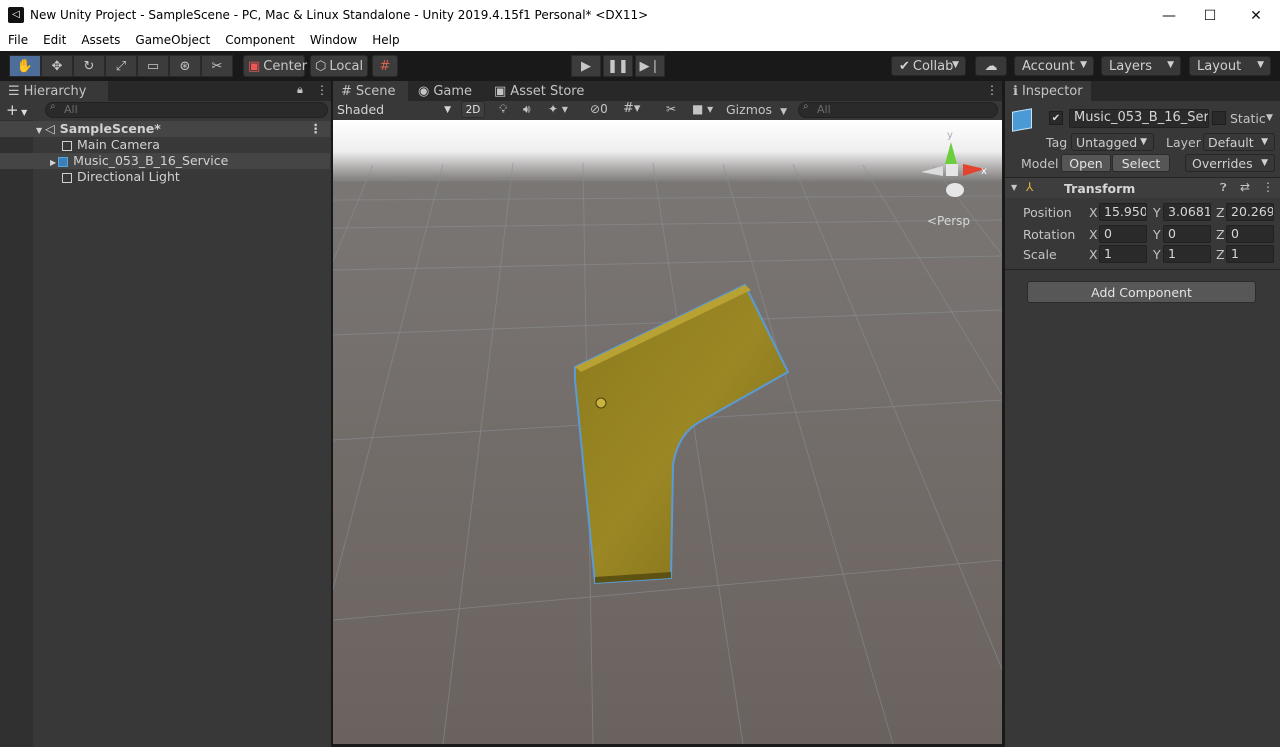  Describe the element at coordinates (1142, 269) in the screenshot. I see `component-divider` at that location.